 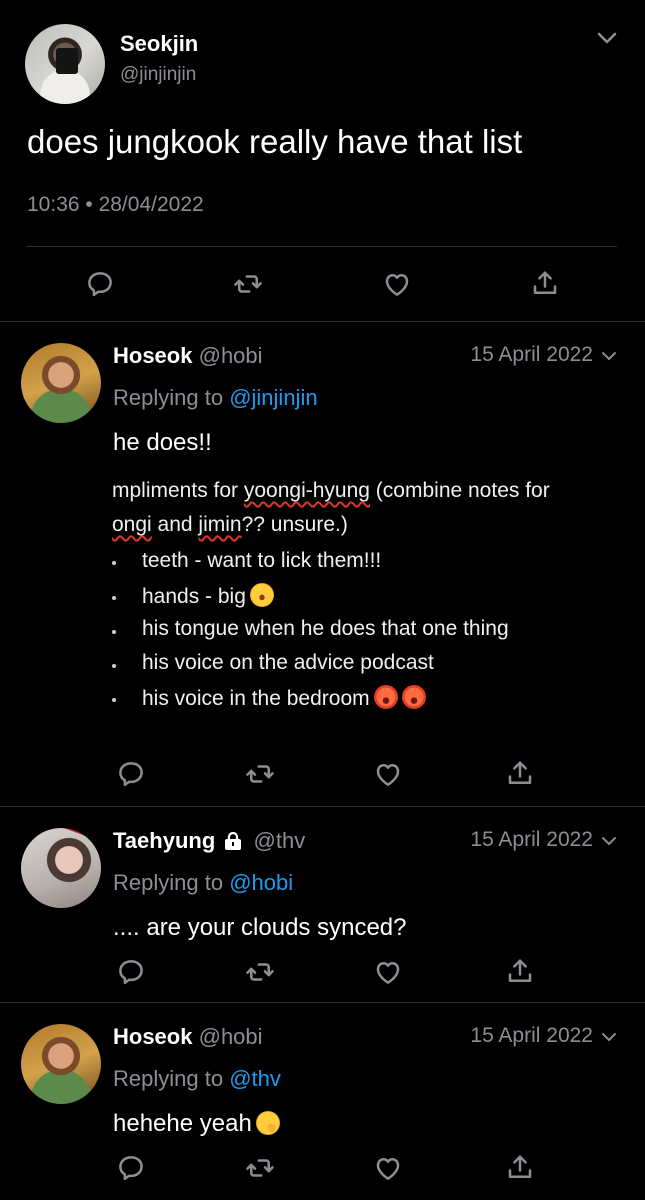 I want to click on lock-icon, so click(x=233, y=841).